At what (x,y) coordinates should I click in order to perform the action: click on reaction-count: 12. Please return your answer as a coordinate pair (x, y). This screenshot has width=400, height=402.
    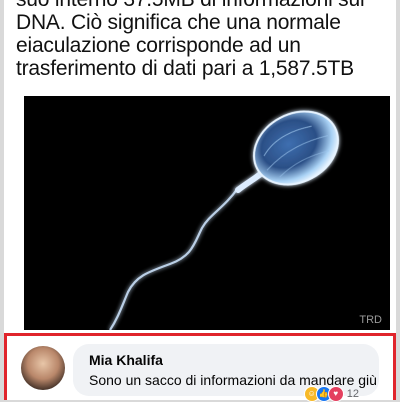
    Looking at the image, I should click on (352, 394).